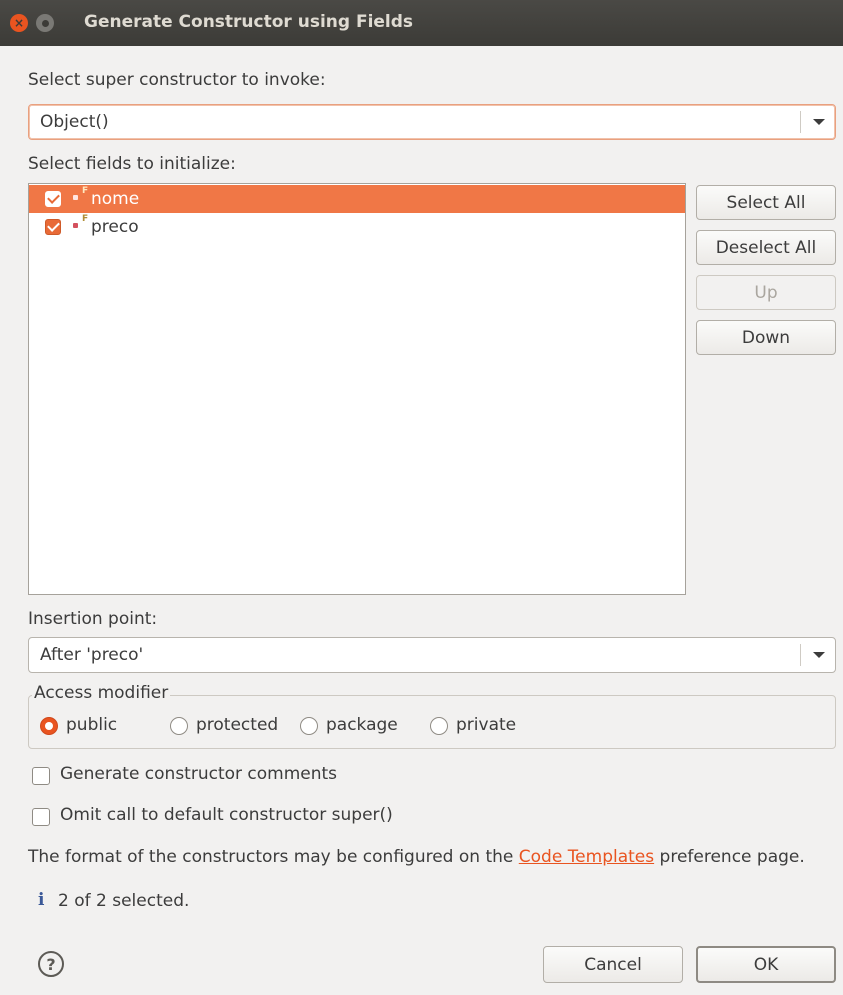 Image resolution: width=843 pixels, height=995 pixels. I want to click on title-bar: × Generate Constructor using Fields, so click(421, 23).